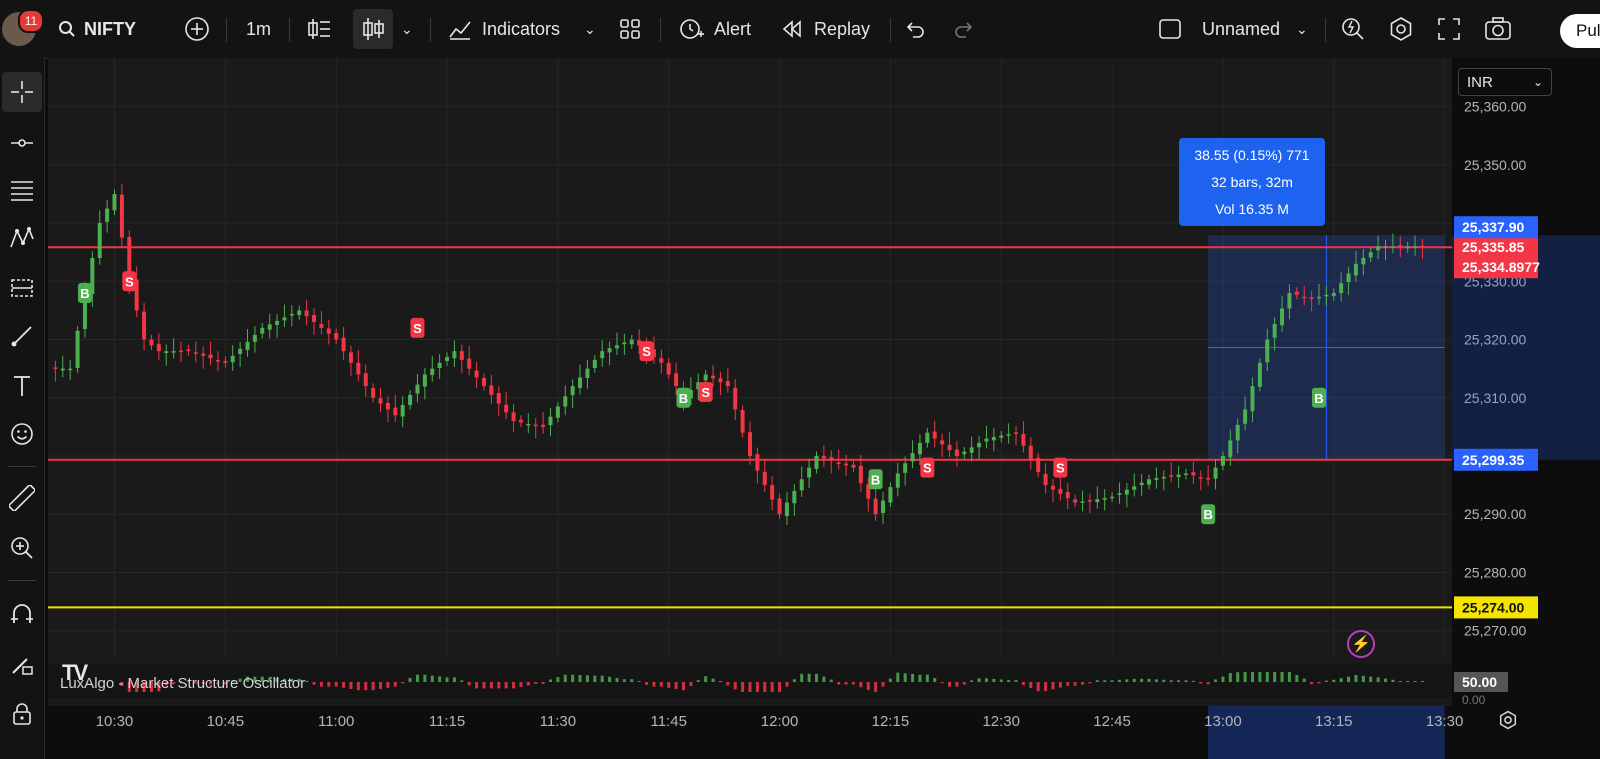 The image size is (1600, 759). What do you see at coordinates (84, 292) in the screenshot?
I see `buy-signal: B` at bounding box center [84, 292].